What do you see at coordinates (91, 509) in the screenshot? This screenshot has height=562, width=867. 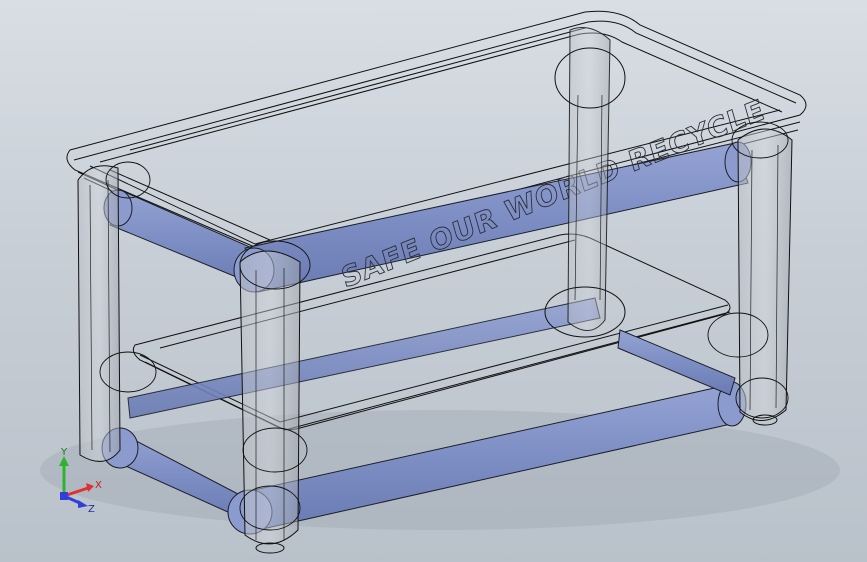 I see `axis-z-label: Z` at bounding box center [91, 509].